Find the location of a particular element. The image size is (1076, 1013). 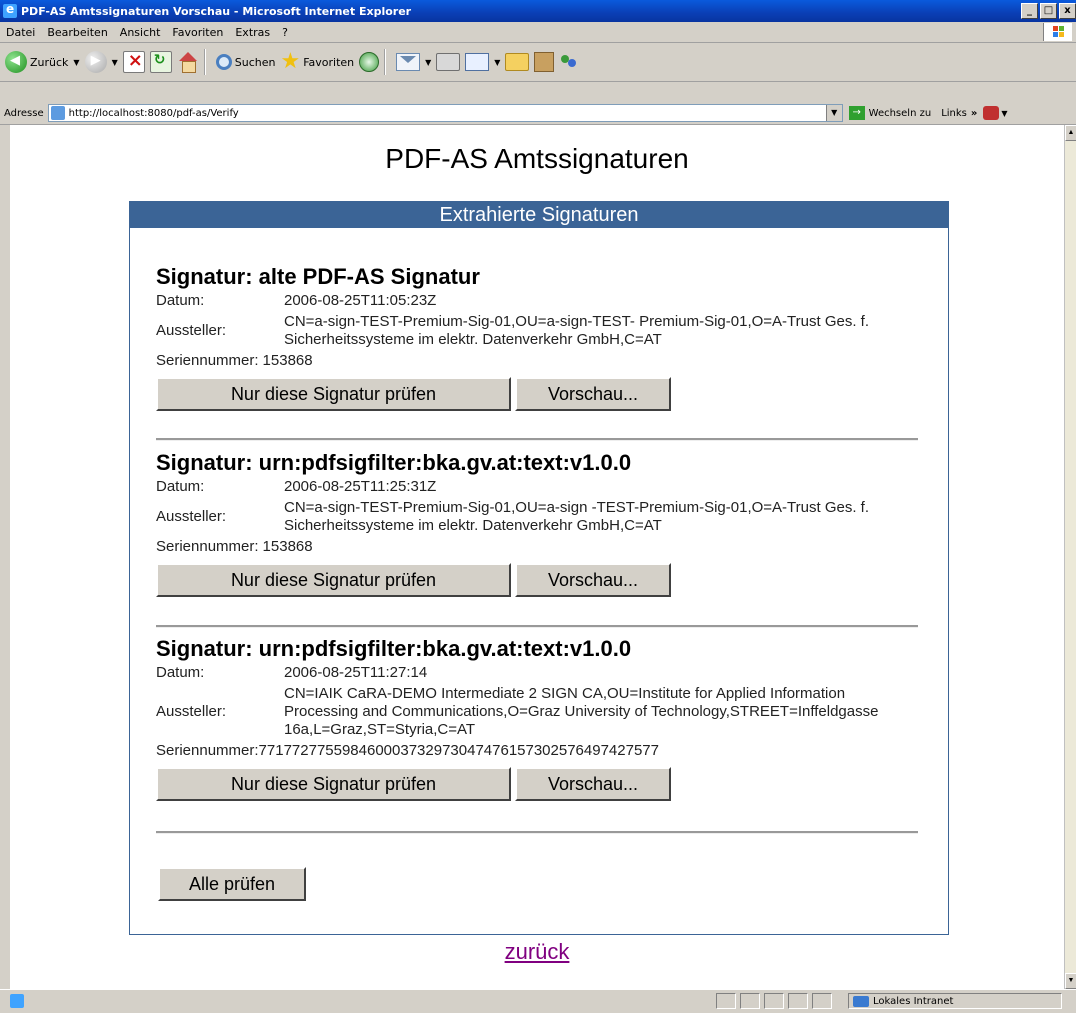

favorites-label: Favoriten is located at coordinates (329, 62).